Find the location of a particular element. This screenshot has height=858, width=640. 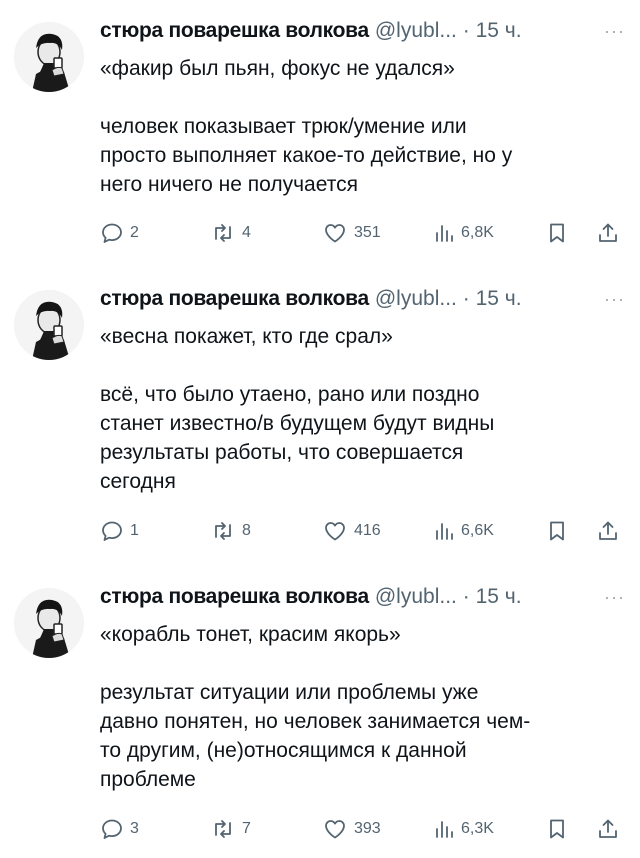

repost-button: 4 is located at coordinates (230, 233).